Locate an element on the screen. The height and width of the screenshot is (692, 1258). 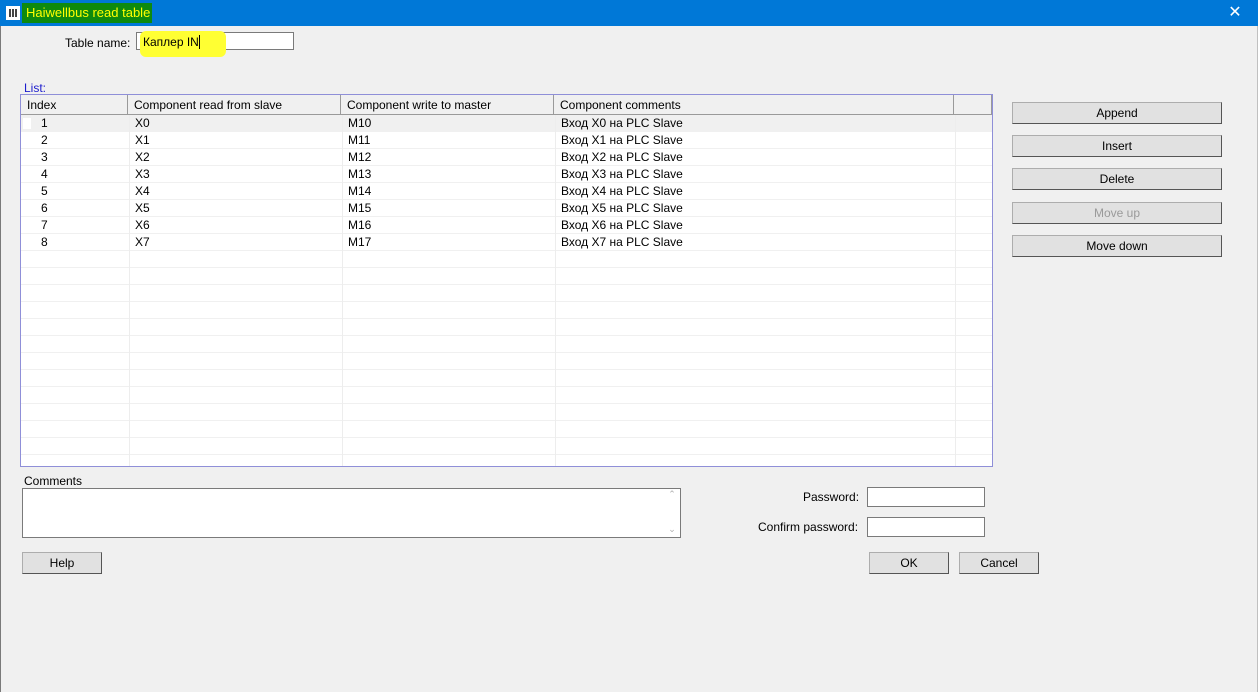
list-label: List: is located at coordinates (35, 88).